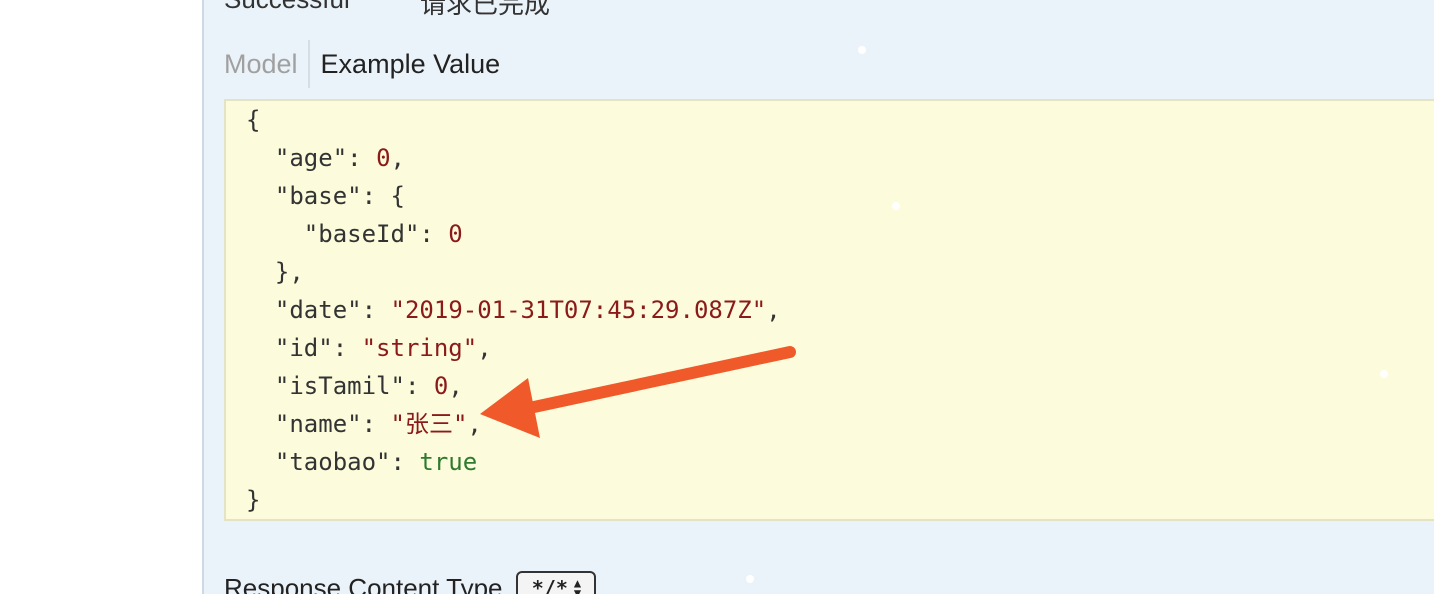 This screenshot has height=594, width=1434. I want to click on tab-model: Model, so click(266, 64).